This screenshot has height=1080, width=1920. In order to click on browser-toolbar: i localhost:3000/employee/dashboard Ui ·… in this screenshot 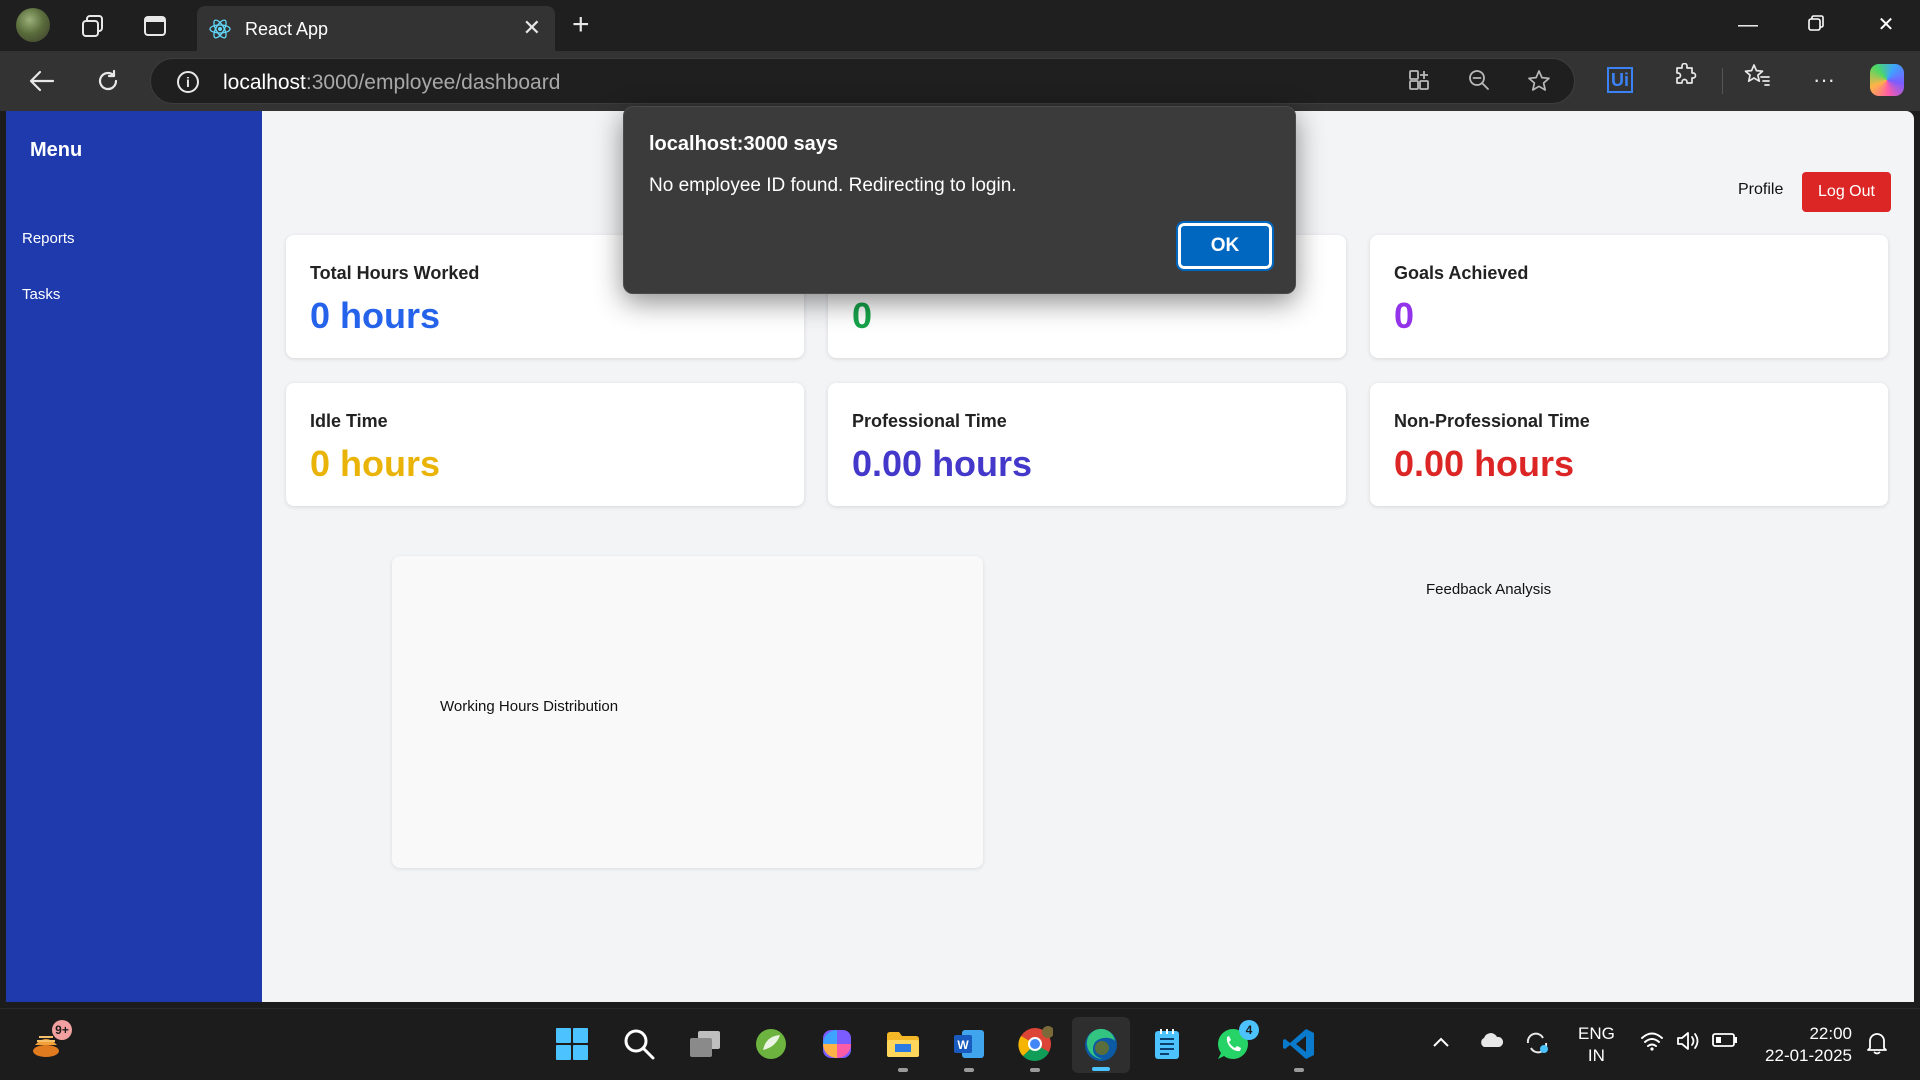, I will do `click(960, 81)`.